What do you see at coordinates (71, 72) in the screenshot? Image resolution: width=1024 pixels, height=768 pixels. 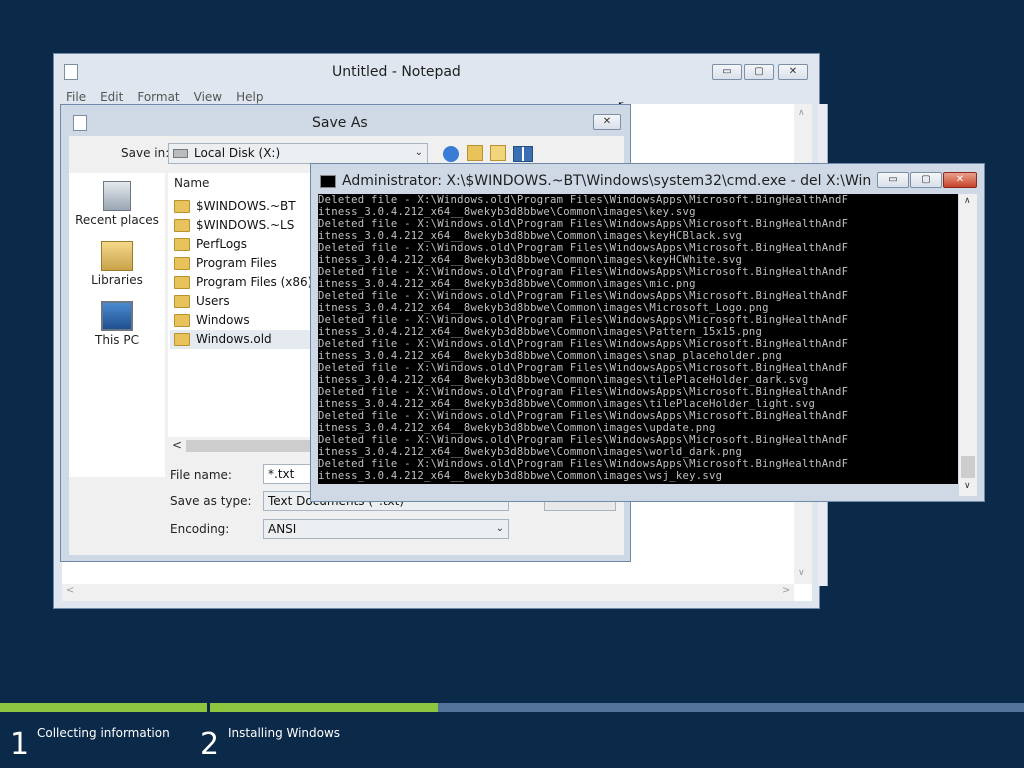 I see `notepad-app-icon` at bounding box center [71, 72].